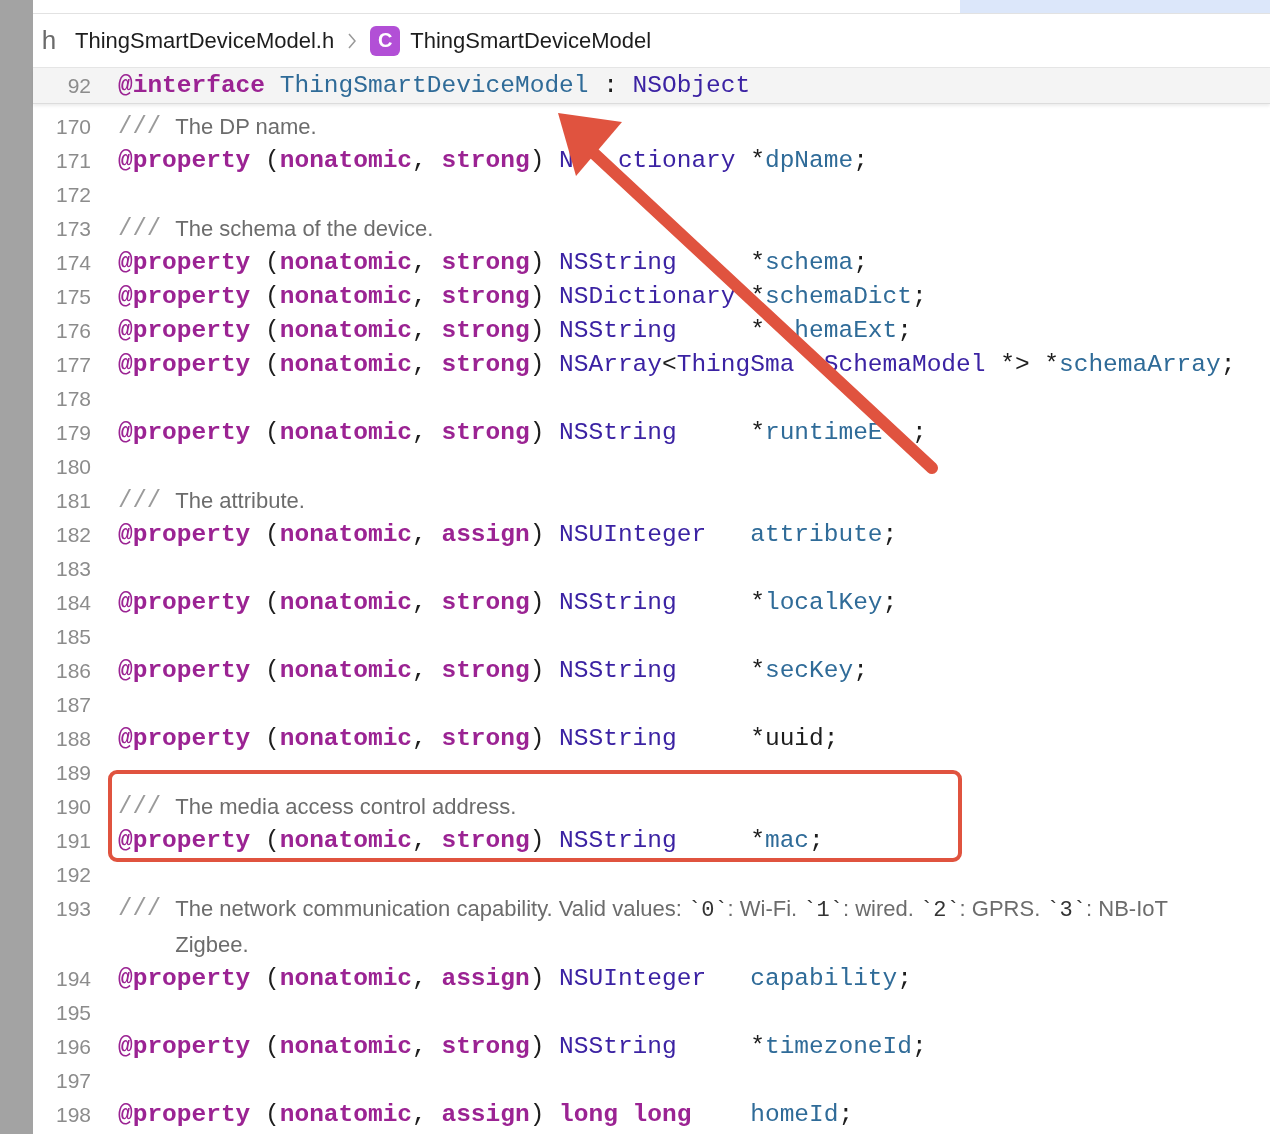  What do you see at coordinates (72, 603) in the screenshot?
I see `line-number: 184` at bounding box center [72, 603].